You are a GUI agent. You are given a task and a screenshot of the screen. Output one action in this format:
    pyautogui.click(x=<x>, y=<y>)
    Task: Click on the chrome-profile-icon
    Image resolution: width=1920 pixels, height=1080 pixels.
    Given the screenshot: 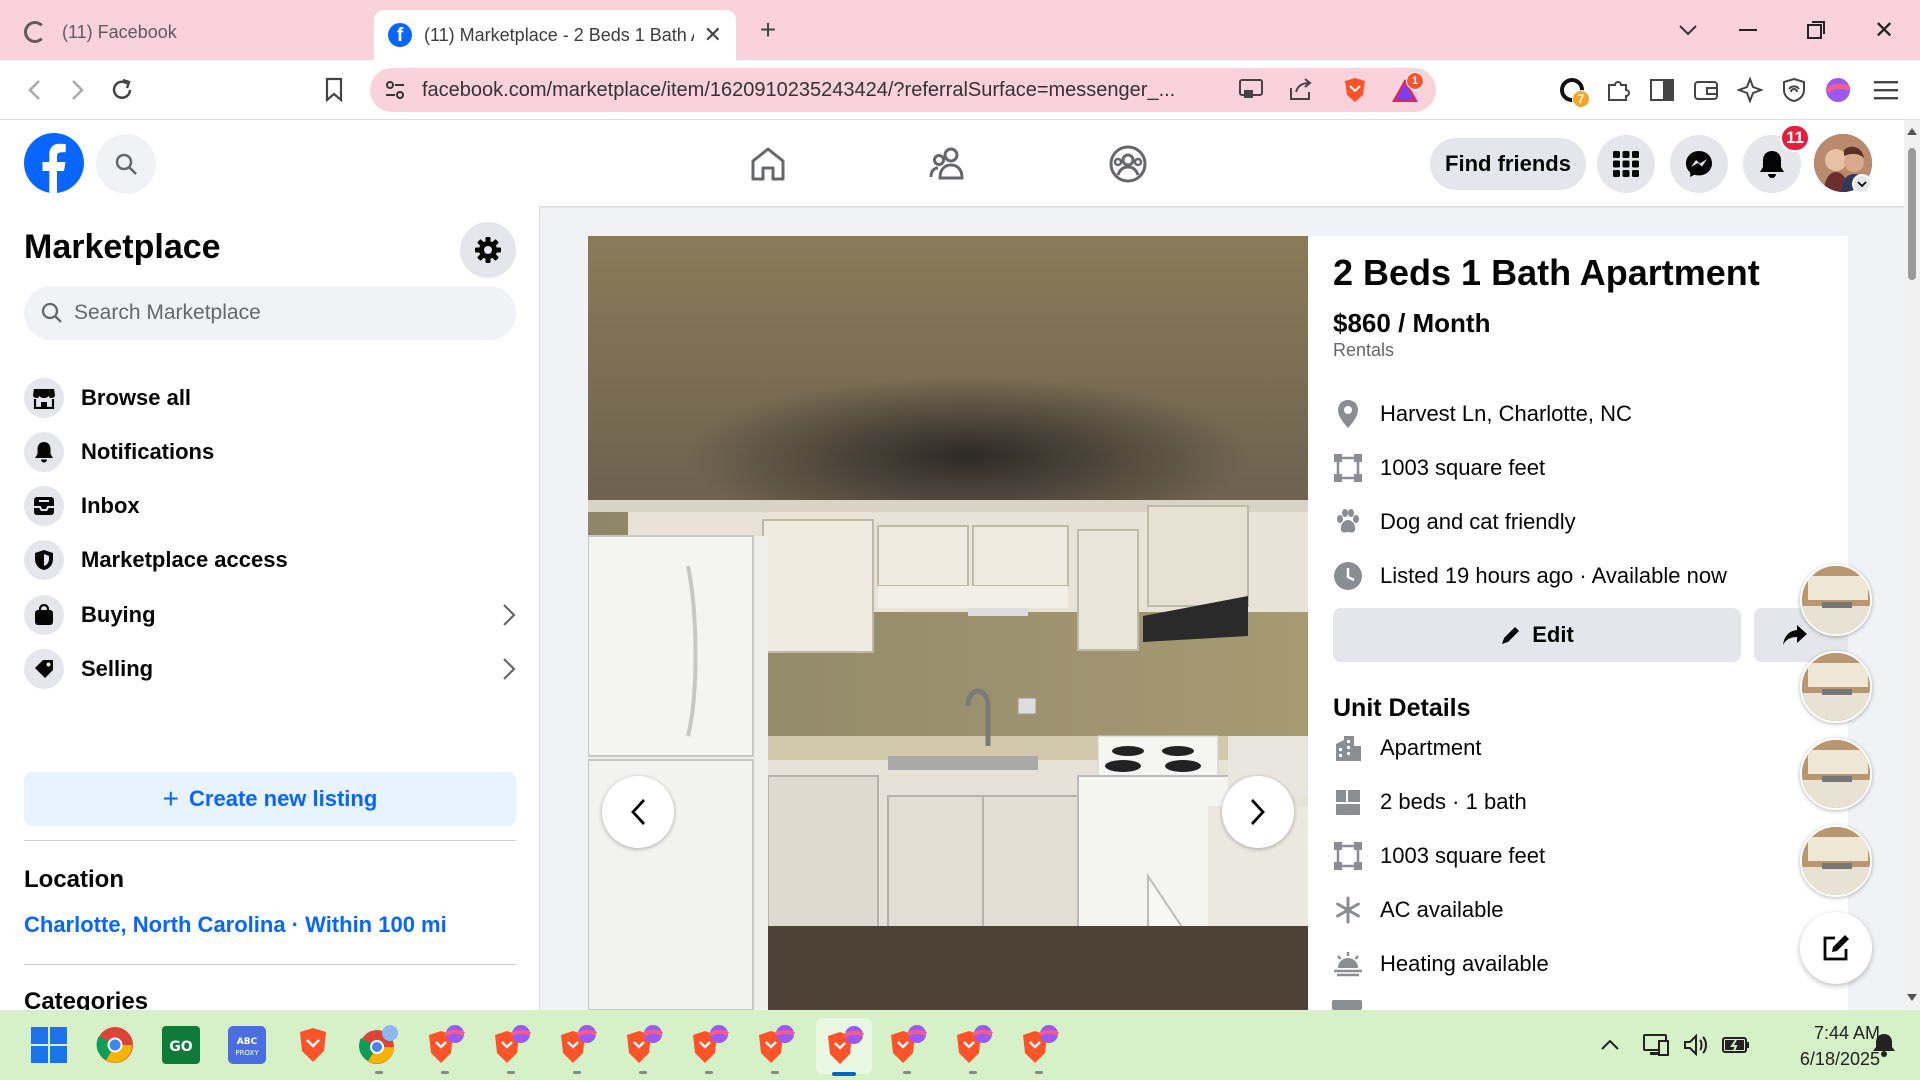 What is the action you would take?
    pyautogui.click(x=379, y=1047)
    